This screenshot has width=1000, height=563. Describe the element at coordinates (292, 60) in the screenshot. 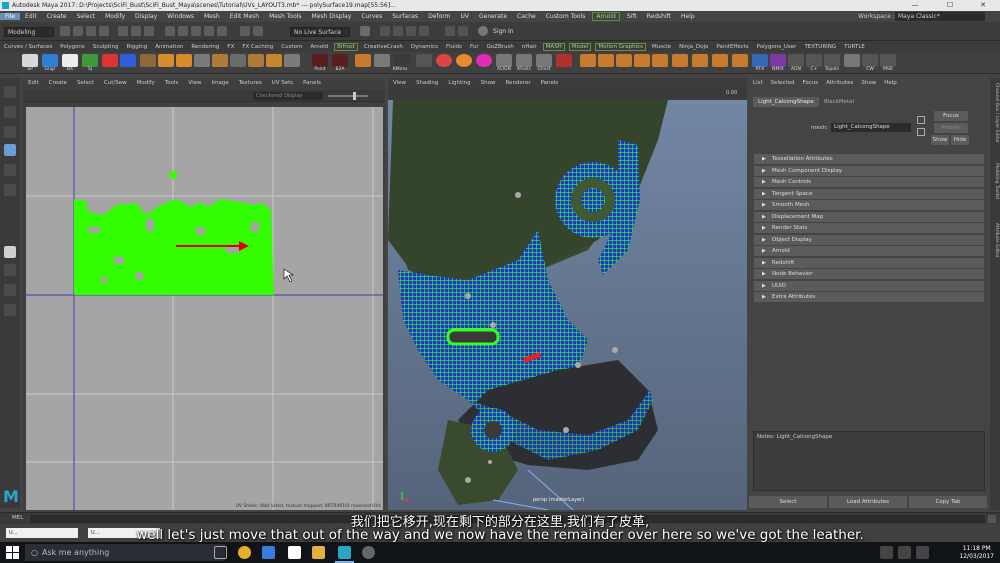

I see `shelf-mesh-icon` at that location.